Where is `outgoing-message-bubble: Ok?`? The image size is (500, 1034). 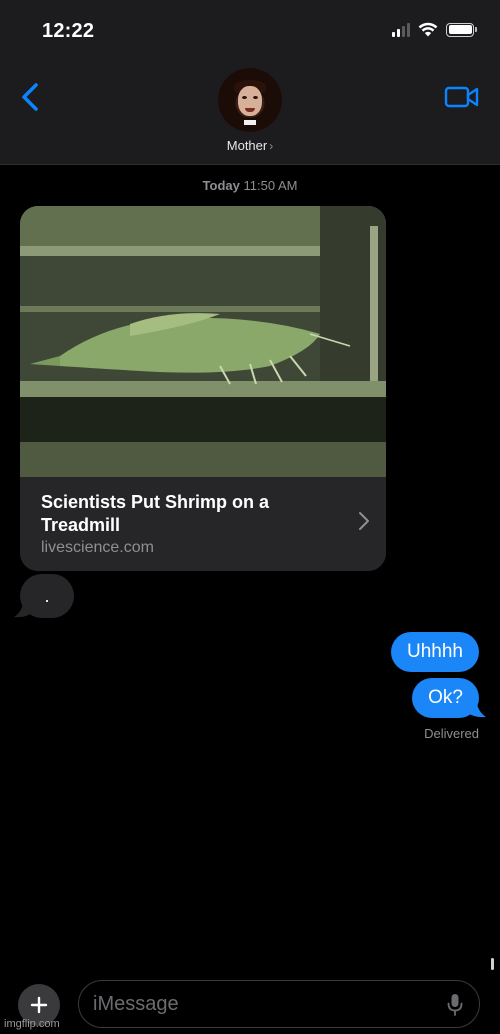
outgoing-message-bubble: Ok? is located at coordinates (445, 698).